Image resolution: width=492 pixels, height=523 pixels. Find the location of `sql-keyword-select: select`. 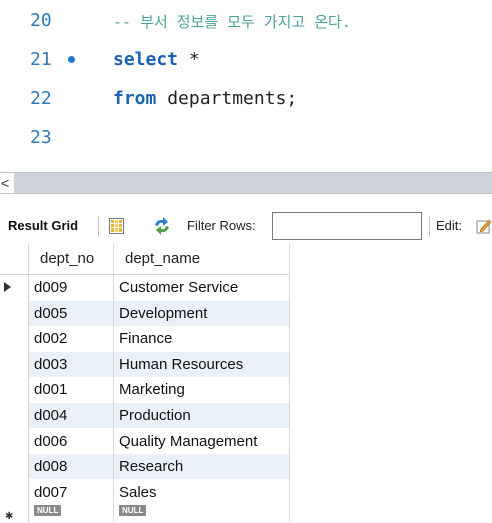

sql-keyword-select: select is located at coordinates (146, 59).